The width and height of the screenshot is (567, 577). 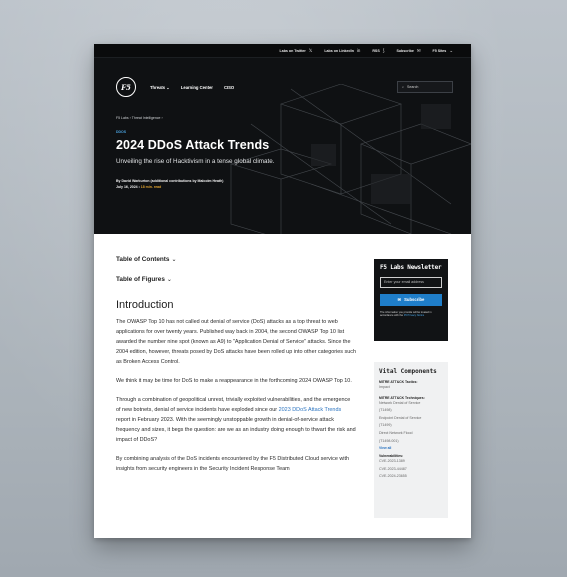 I want to click on topbar-label: Labs on Twitter, so click(x=292, y=50).